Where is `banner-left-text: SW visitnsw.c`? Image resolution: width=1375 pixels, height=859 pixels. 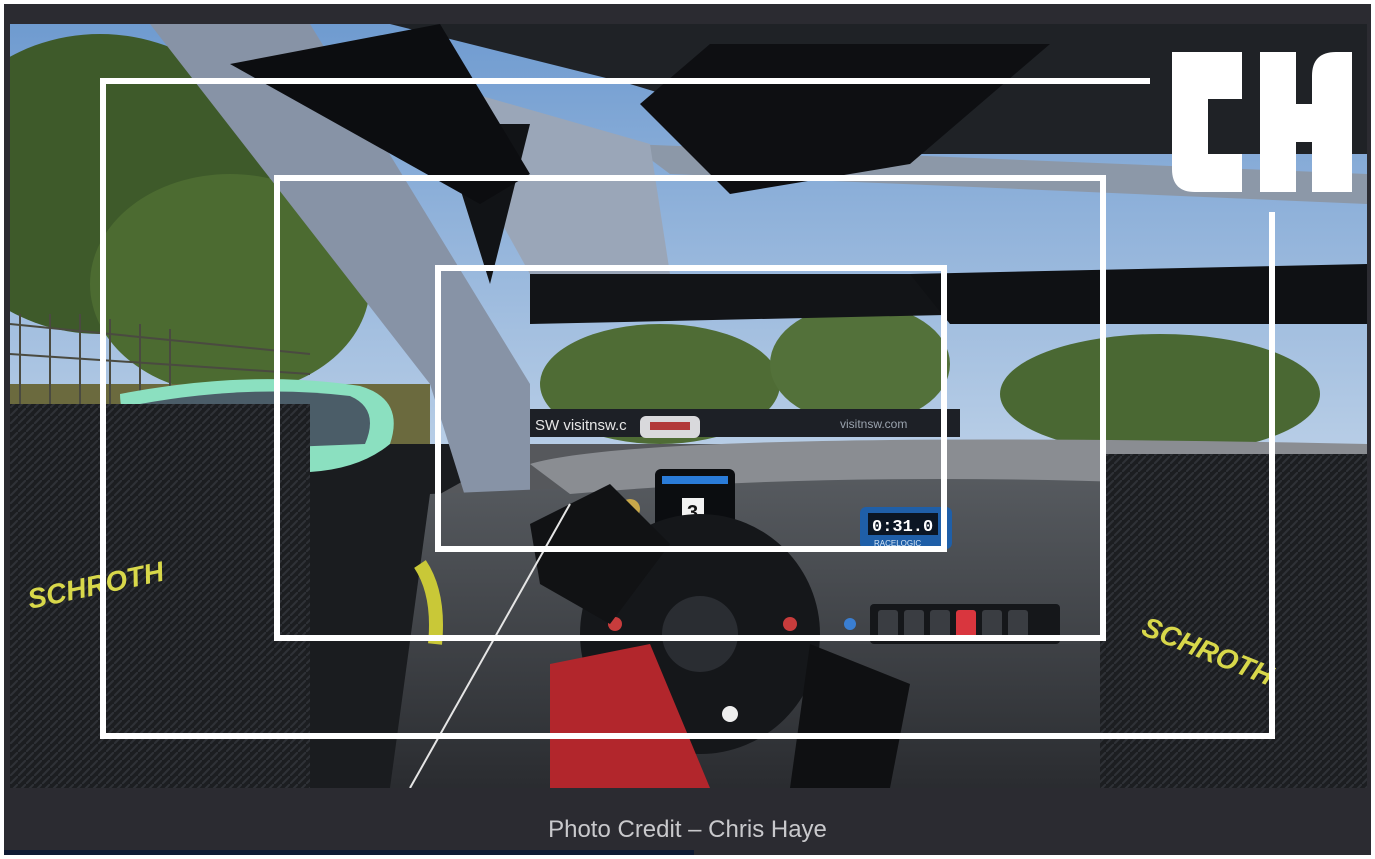
banner-left-text: SW visitnsw.c is located at coordinates (581, 425).